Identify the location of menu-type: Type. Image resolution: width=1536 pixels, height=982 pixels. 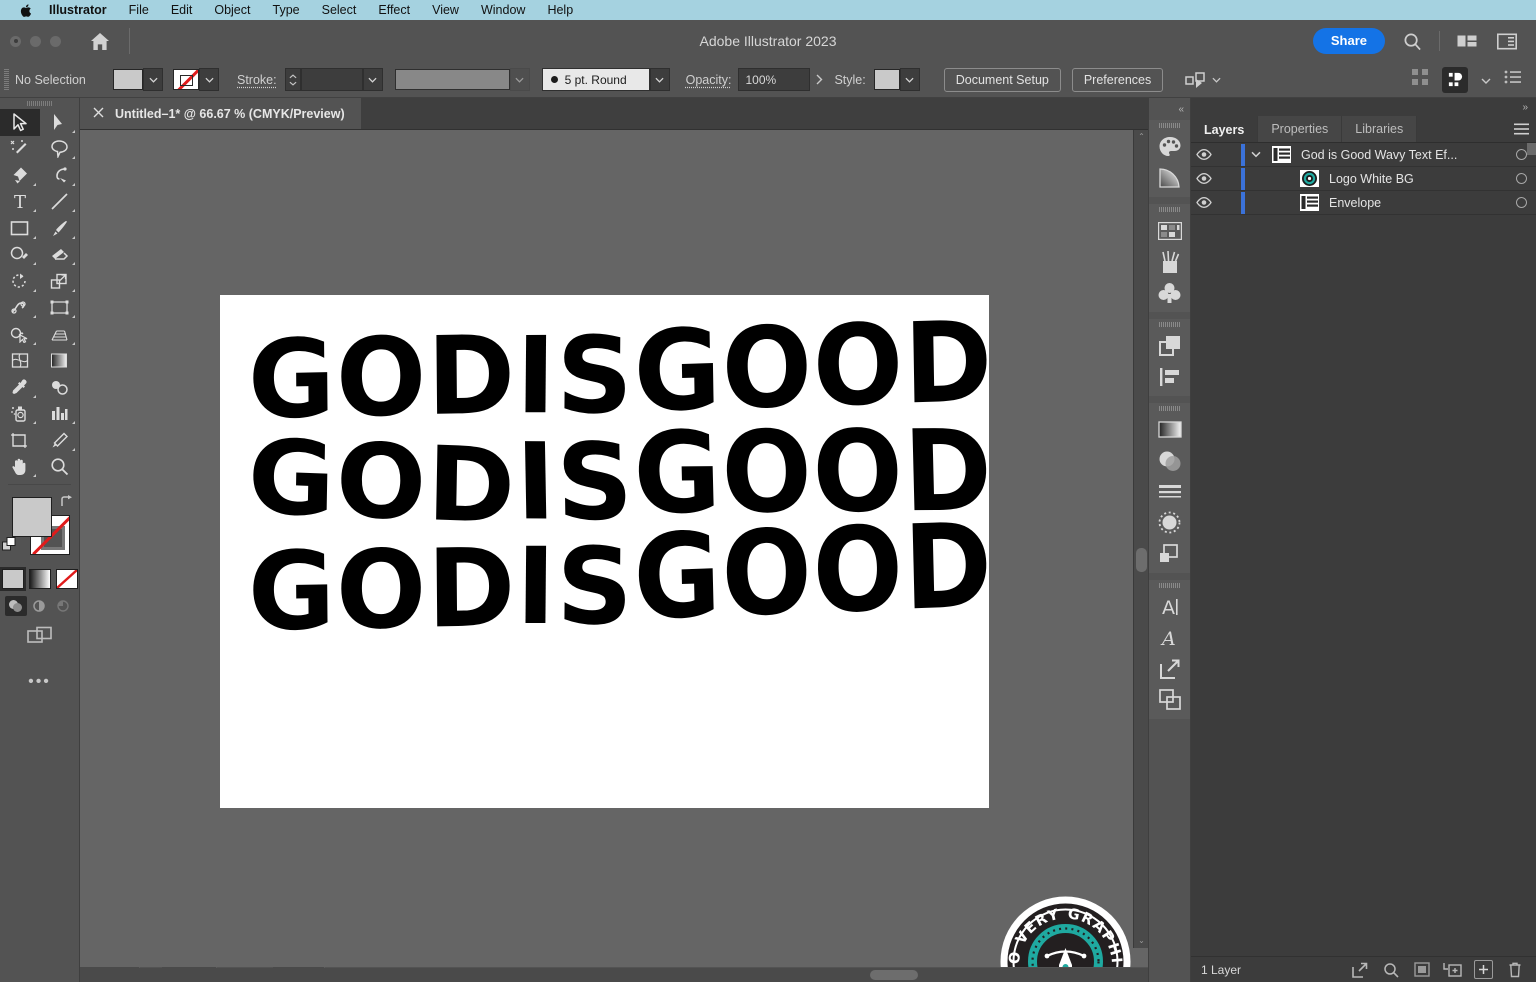
(286, 10).